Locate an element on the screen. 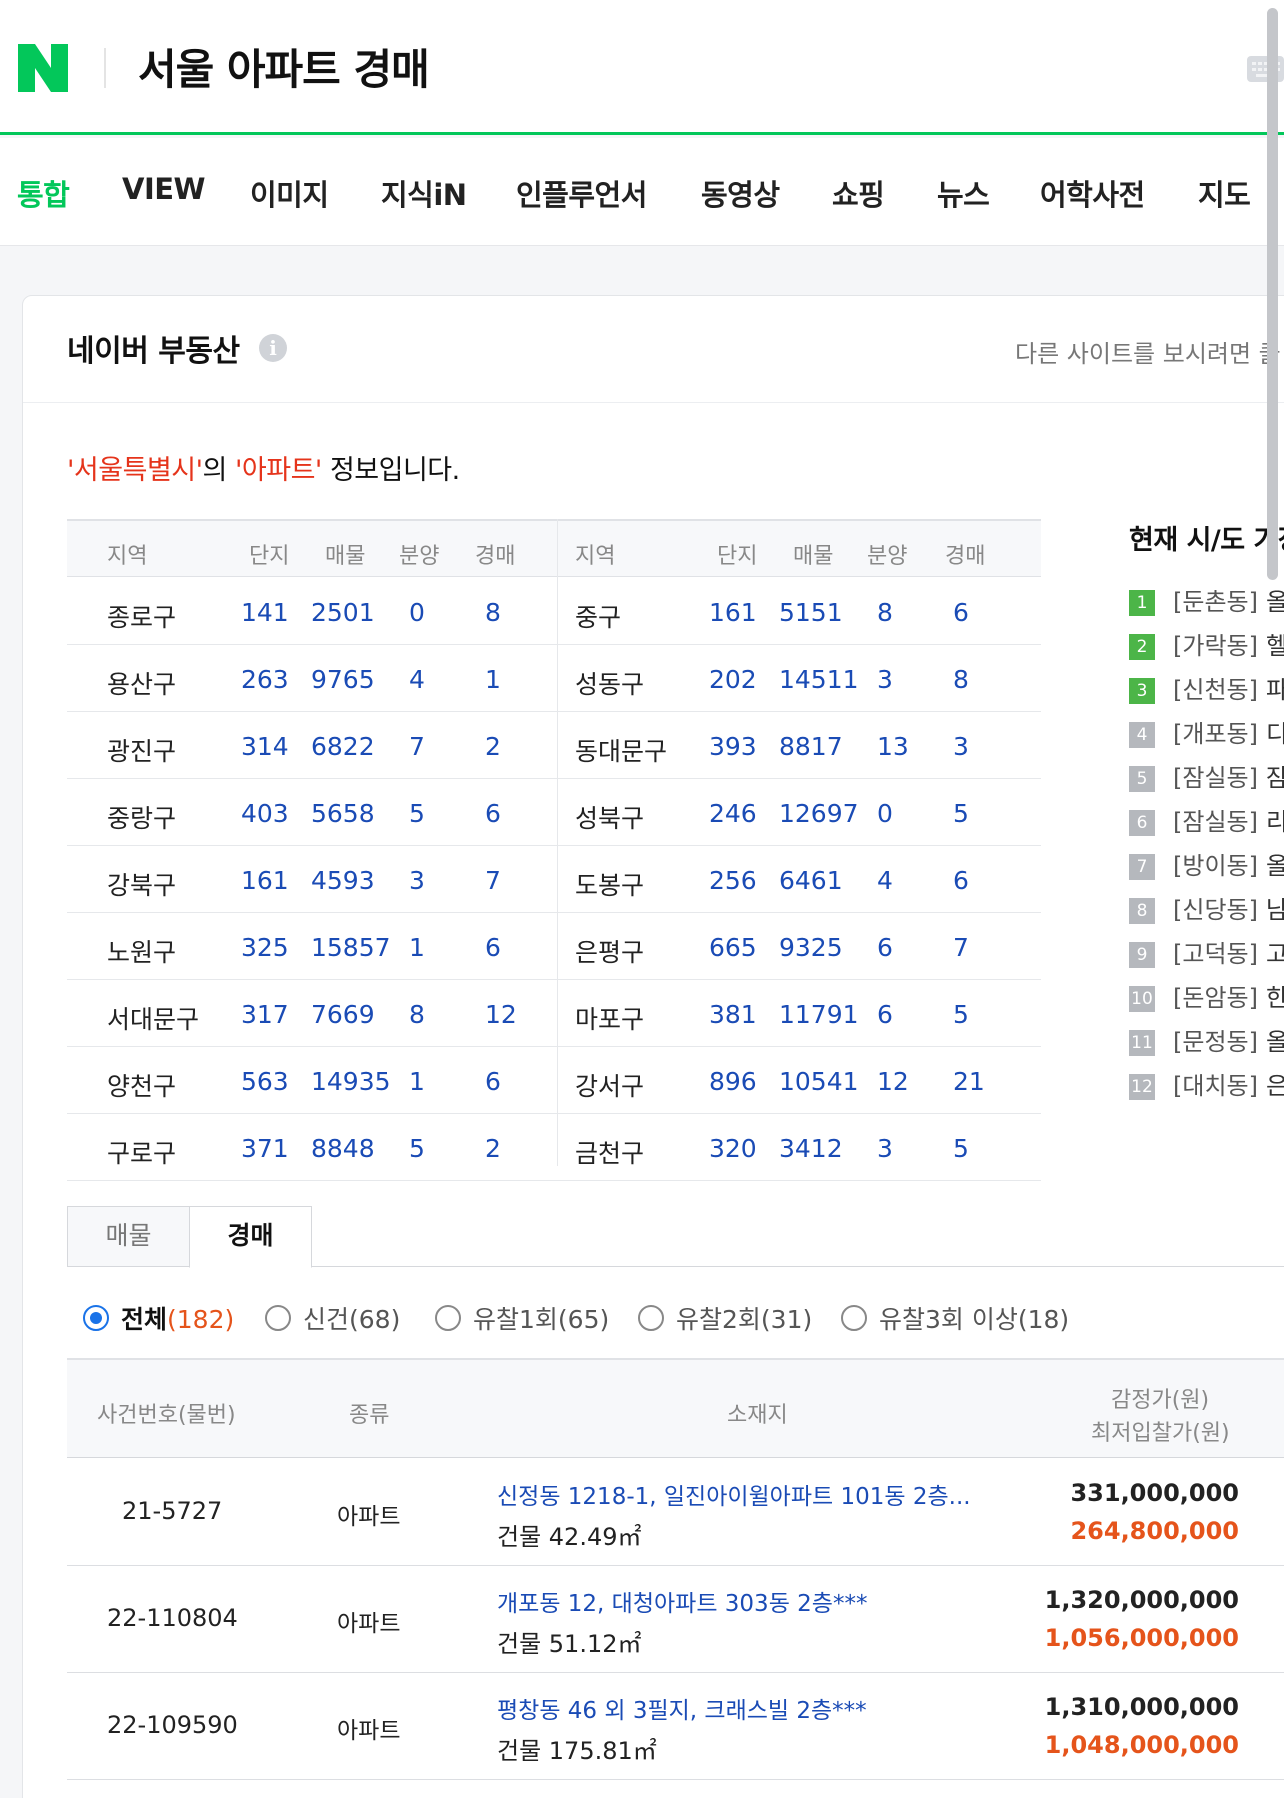 The height and width of the screenshot is (1798, 1284). property-address-link: 개포동 12, 대청아파트 303동 2층*** is located at coordinates (682, 1601).